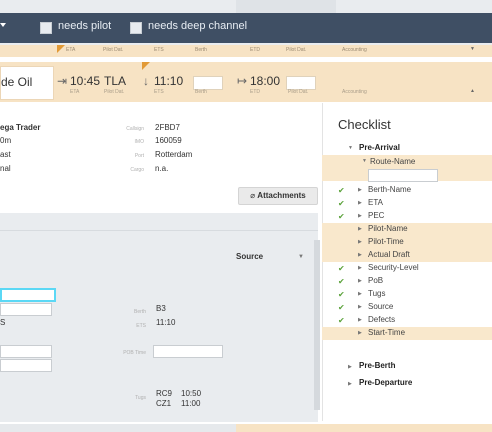  Describe the element at coordinates (136, 28) in the screenshot. I see `needs-deep-channel-checkbox` at that location.